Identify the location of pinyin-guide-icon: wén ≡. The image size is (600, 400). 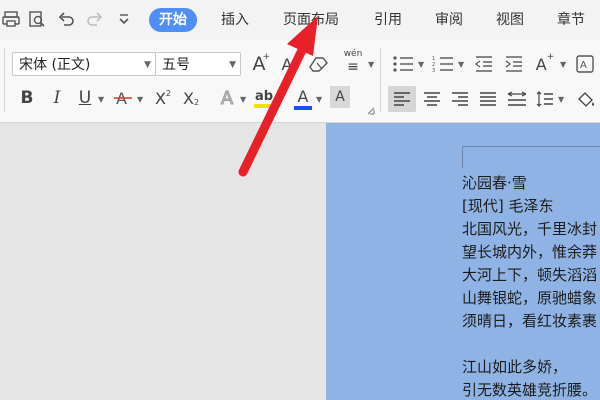
(353, 62).